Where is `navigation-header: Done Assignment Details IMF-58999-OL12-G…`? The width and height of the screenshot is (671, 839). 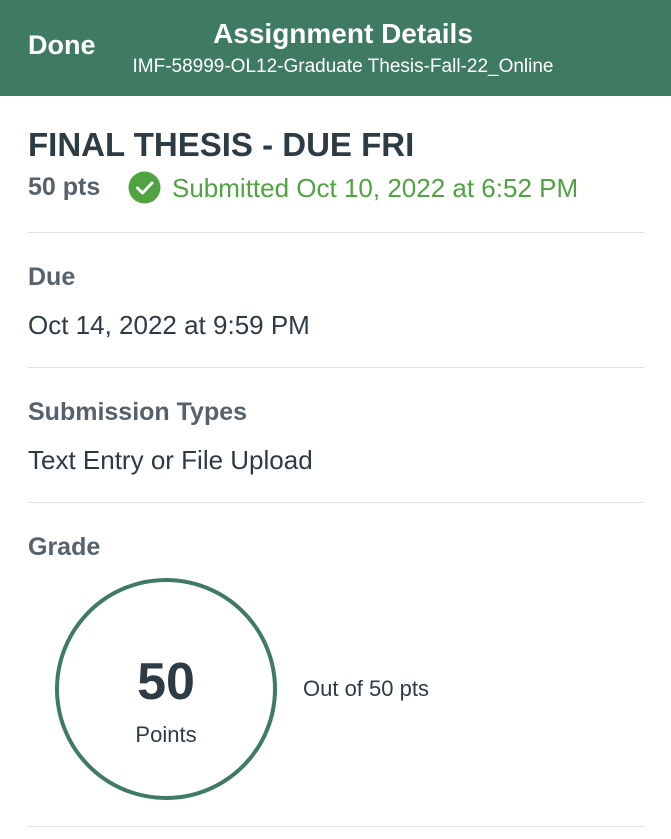
navigation-header: Done Assignment Details IMF-58999-OL12-G… is located at coordinates (335, 48).